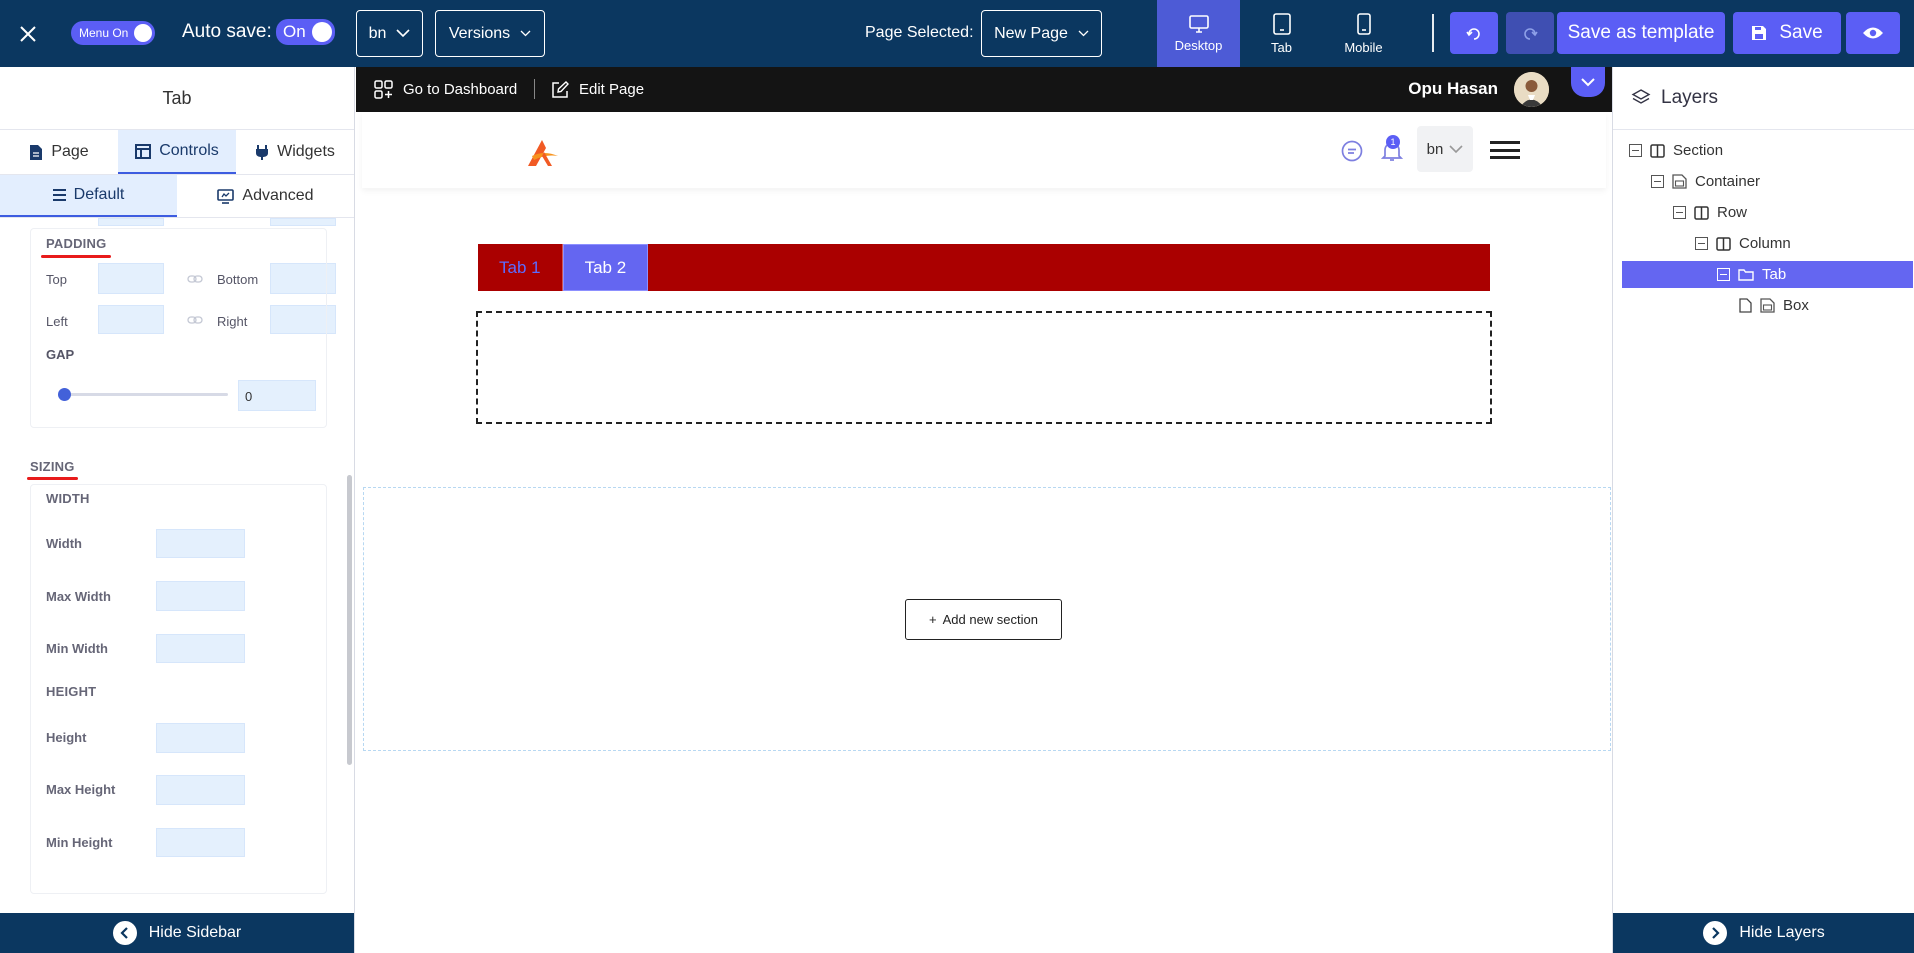  I want to click on min-height-input, so click(200, 842).